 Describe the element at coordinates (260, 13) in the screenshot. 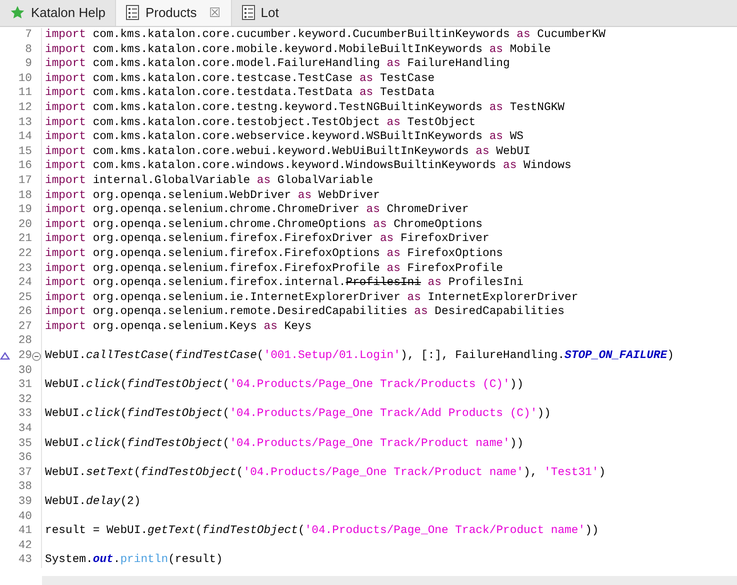

I see `editor-tab: Lot` at that location.